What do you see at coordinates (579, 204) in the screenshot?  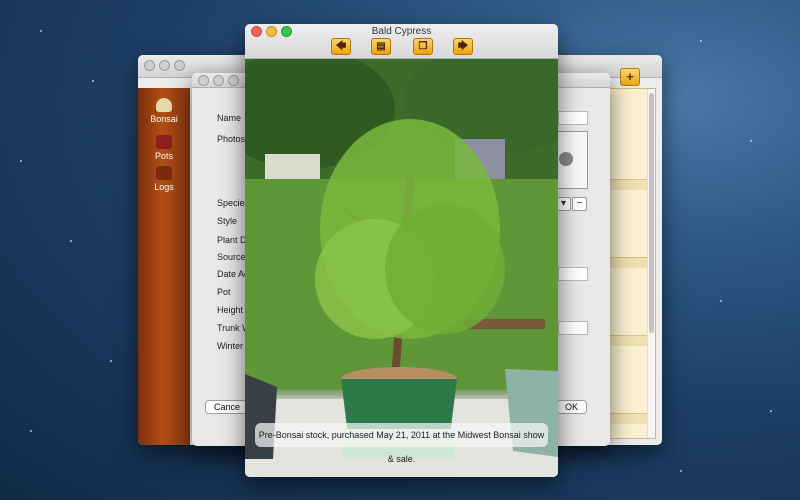 I see `remove-button: −` at bounding box center [579, 204].